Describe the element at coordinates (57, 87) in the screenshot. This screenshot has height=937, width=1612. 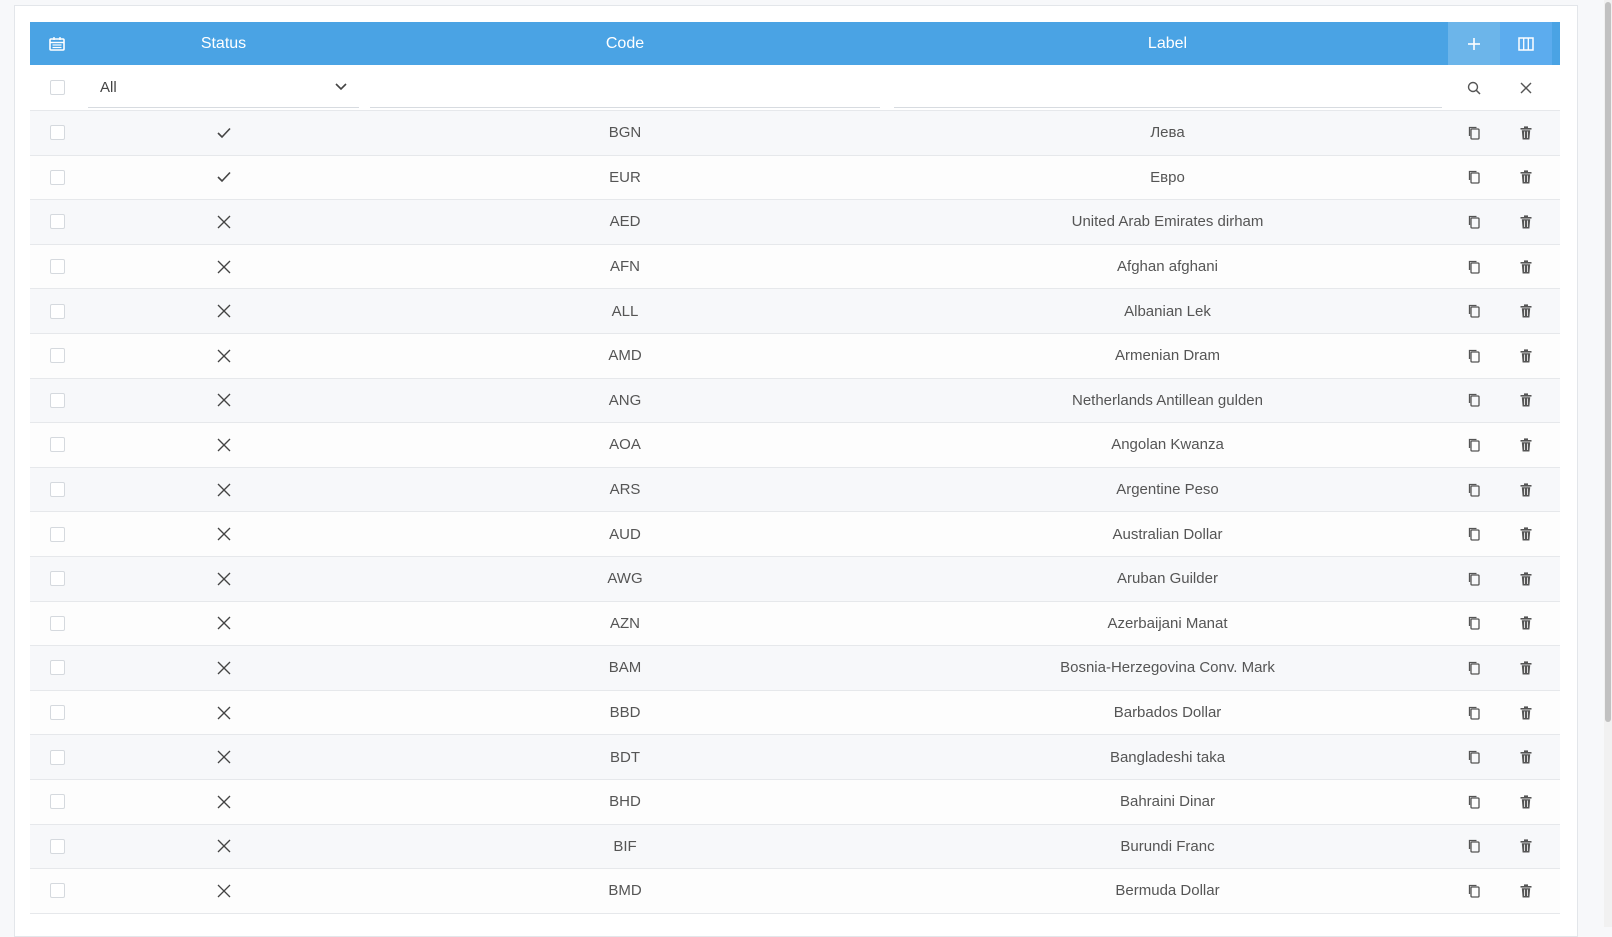
I see `select-all-checkbox` at that location.